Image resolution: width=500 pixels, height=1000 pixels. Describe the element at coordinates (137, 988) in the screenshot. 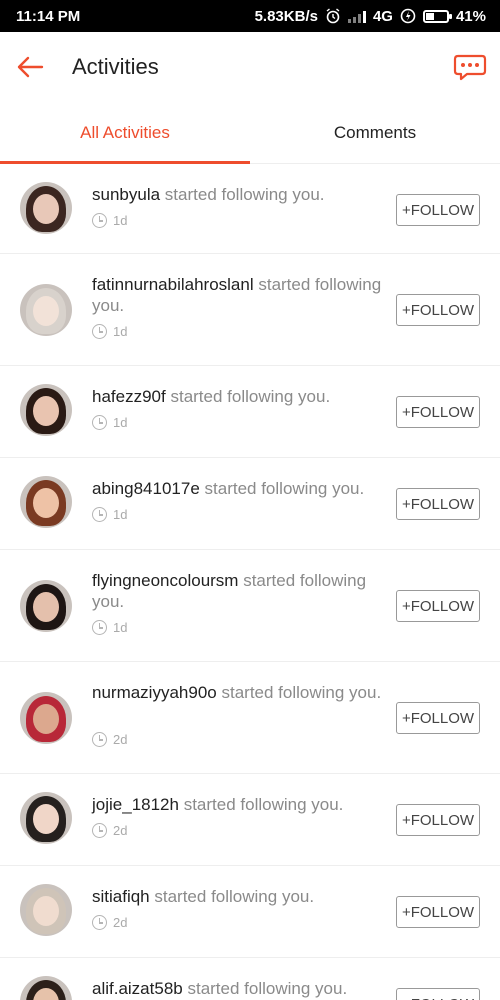

I see `username-link: alif.aizat58b` at that location.